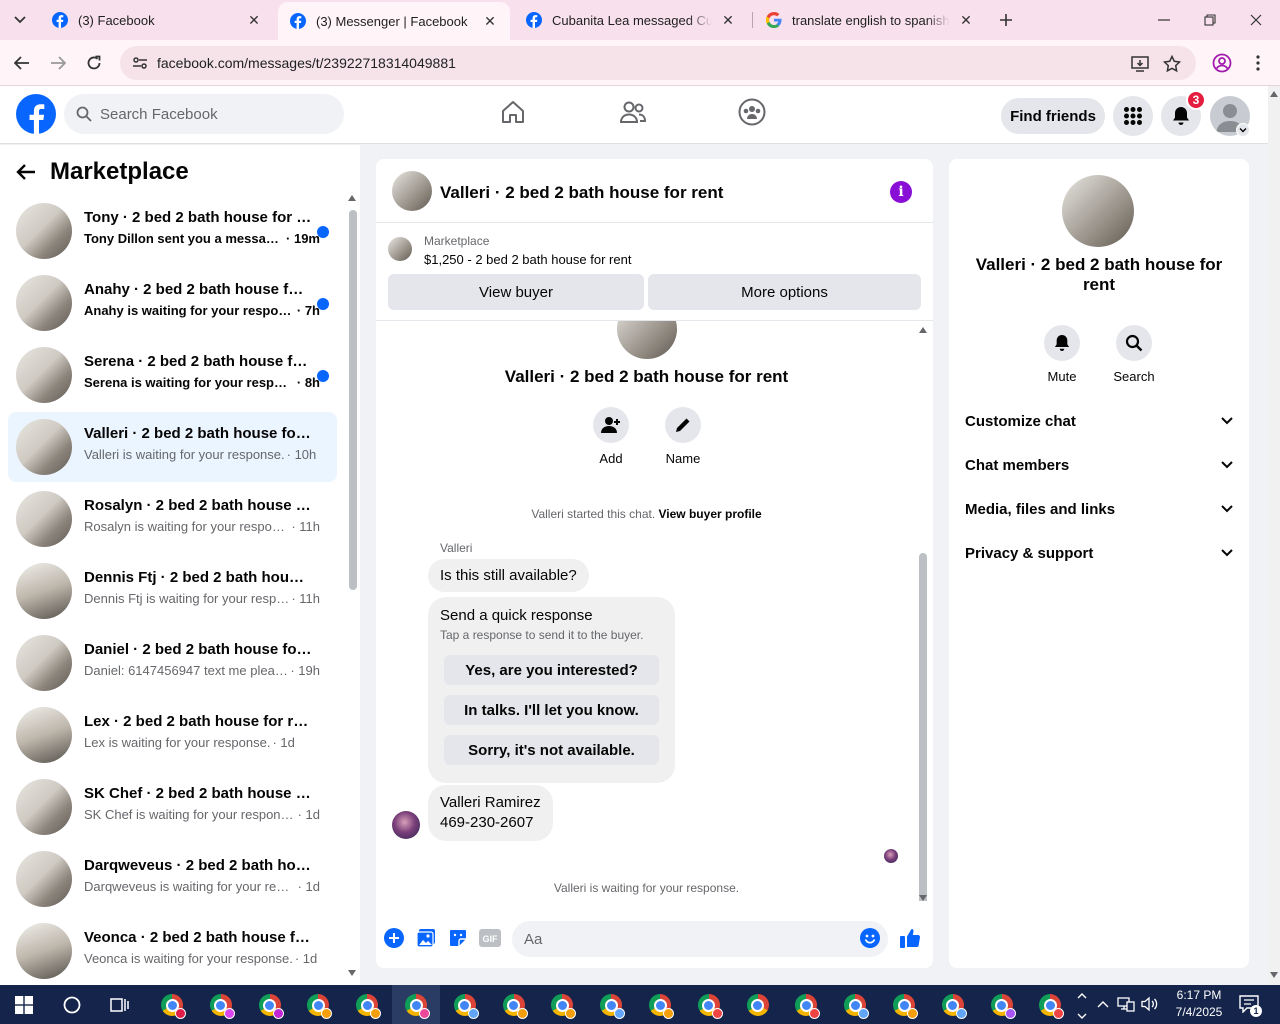  Describe the element at coordinates (412, 191) in the screenshot. I see `chat-avatar` at that location.